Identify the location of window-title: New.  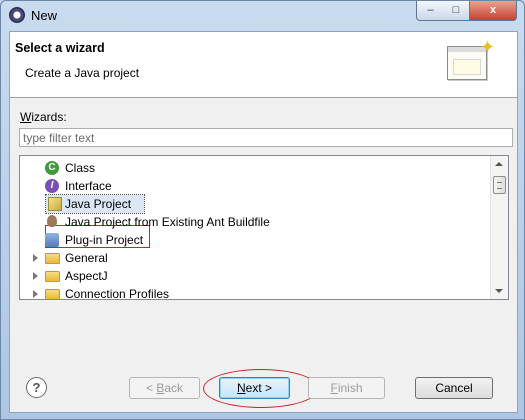
(44, 15).